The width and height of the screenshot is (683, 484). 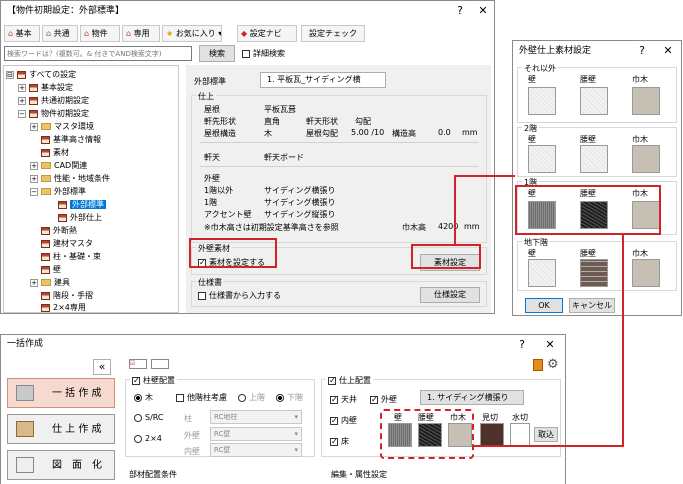 I want to click on tree-item-performance: + 性能・地域条件, so click(x=70, y=178).